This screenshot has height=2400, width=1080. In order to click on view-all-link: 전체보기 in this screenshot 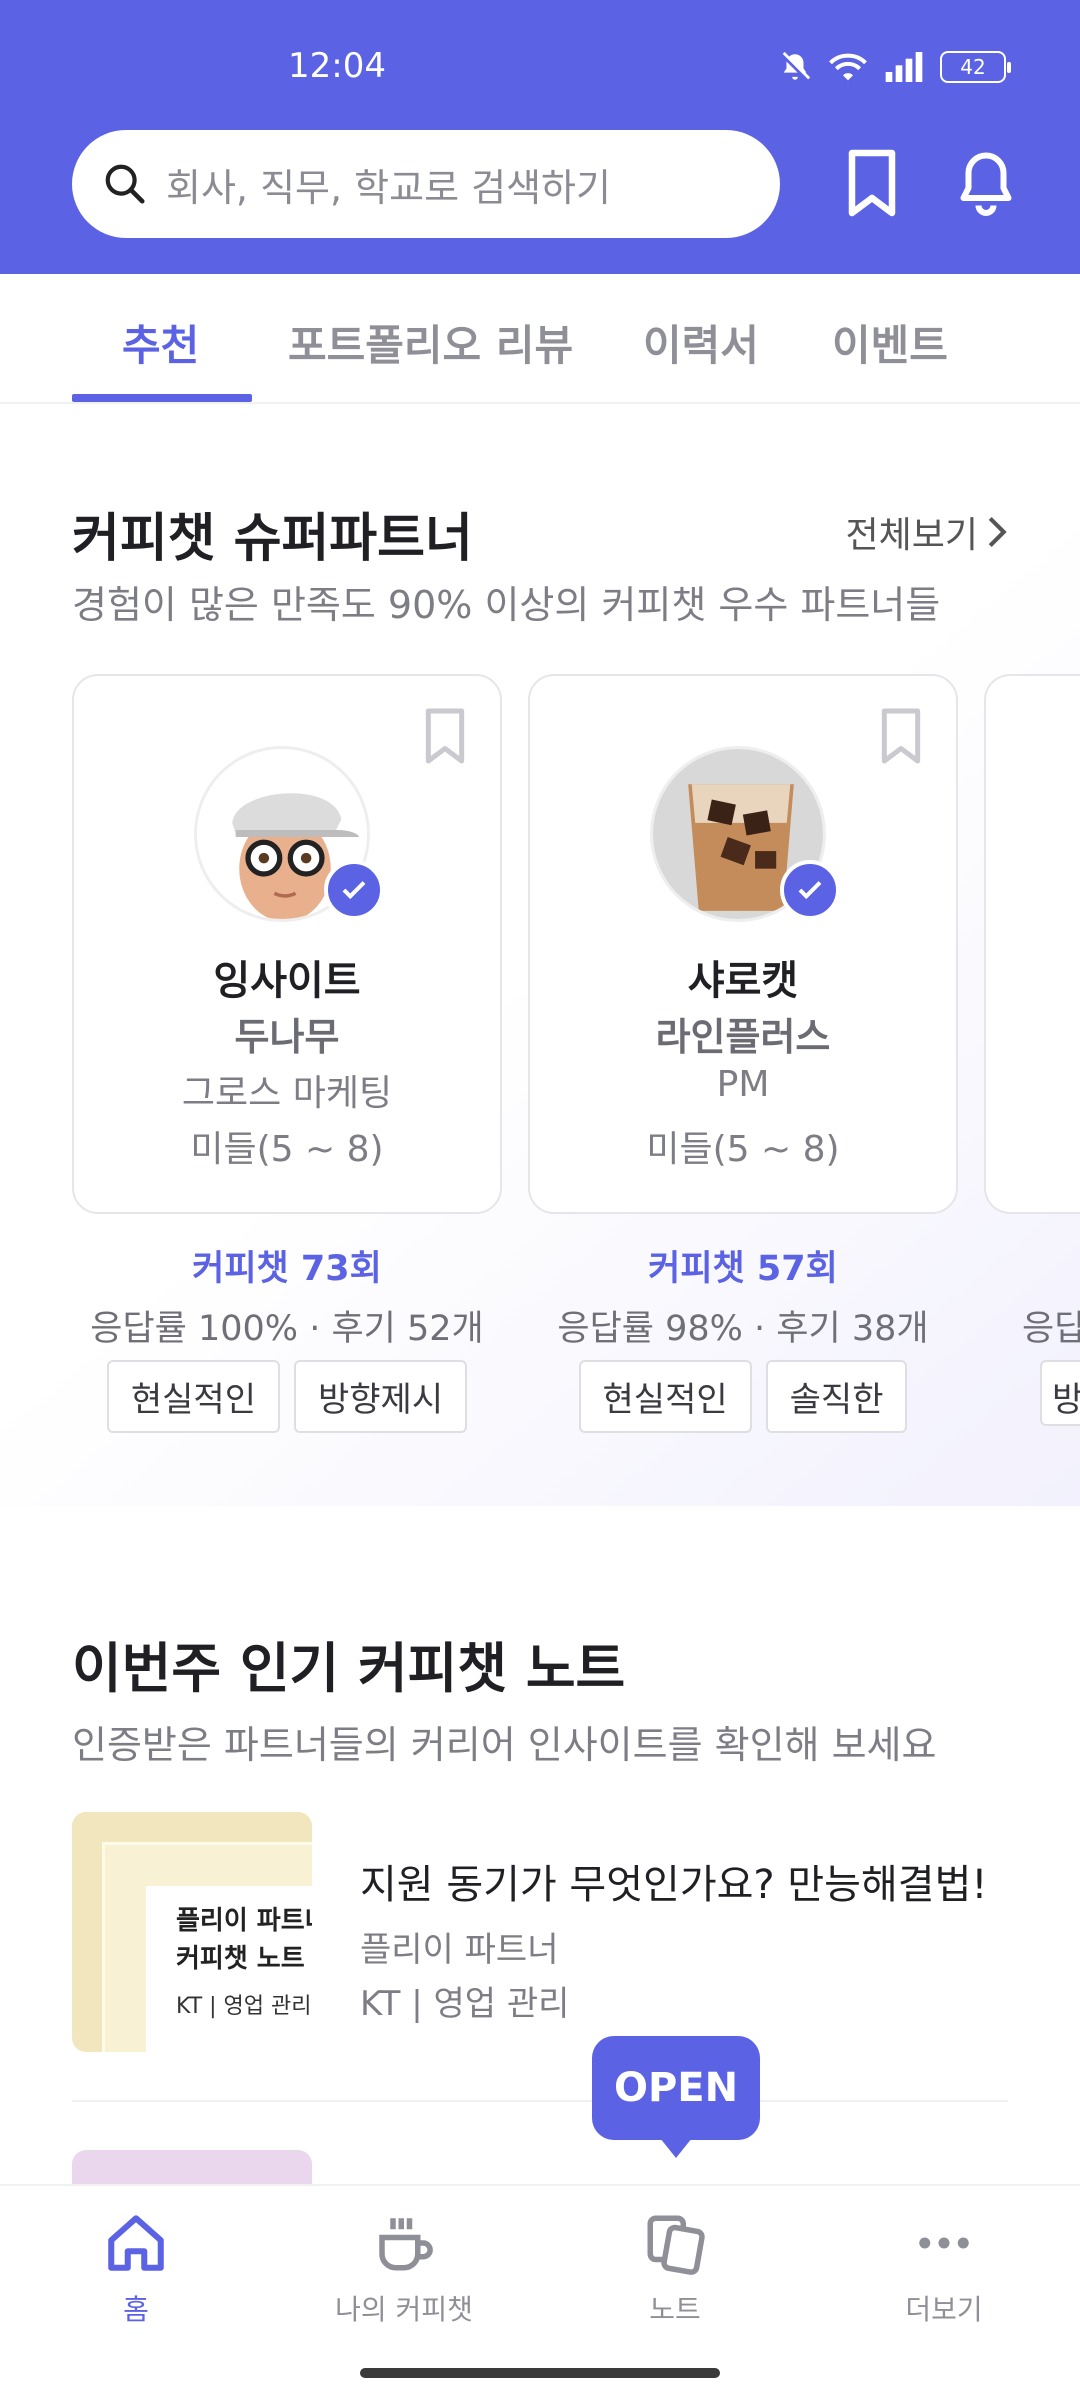, I will do `click(927, 532)`.